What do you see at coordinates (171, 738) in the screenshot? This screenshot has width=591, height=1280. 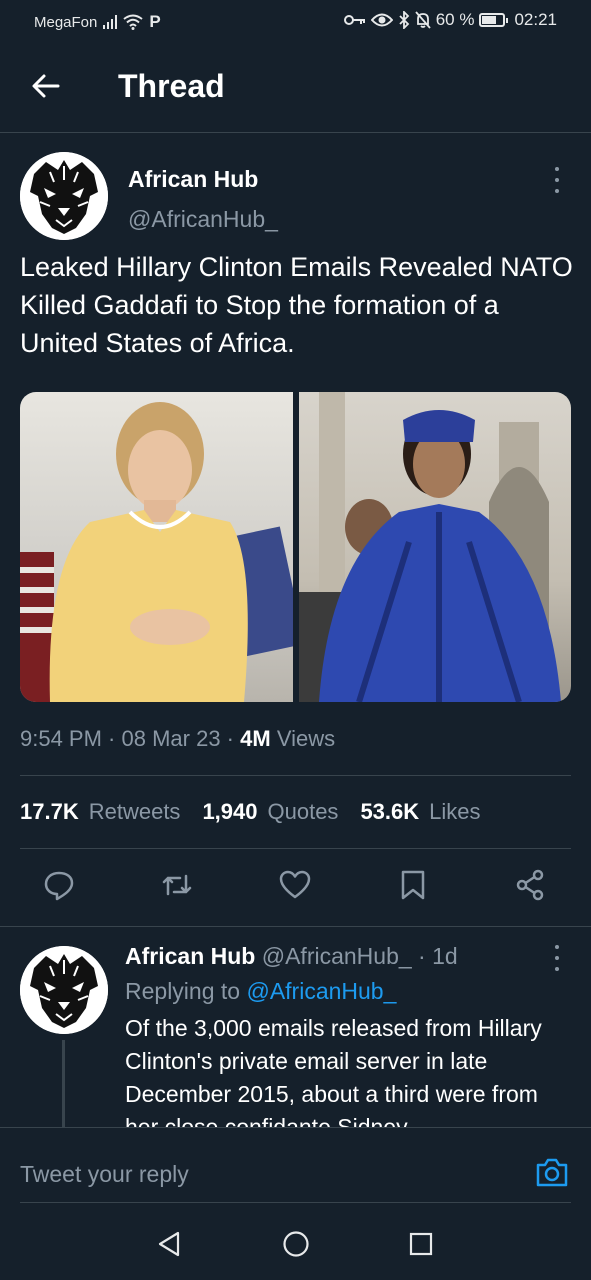 I see `tweet-date: 08 Mar 23` at bounding box center [171, 738].